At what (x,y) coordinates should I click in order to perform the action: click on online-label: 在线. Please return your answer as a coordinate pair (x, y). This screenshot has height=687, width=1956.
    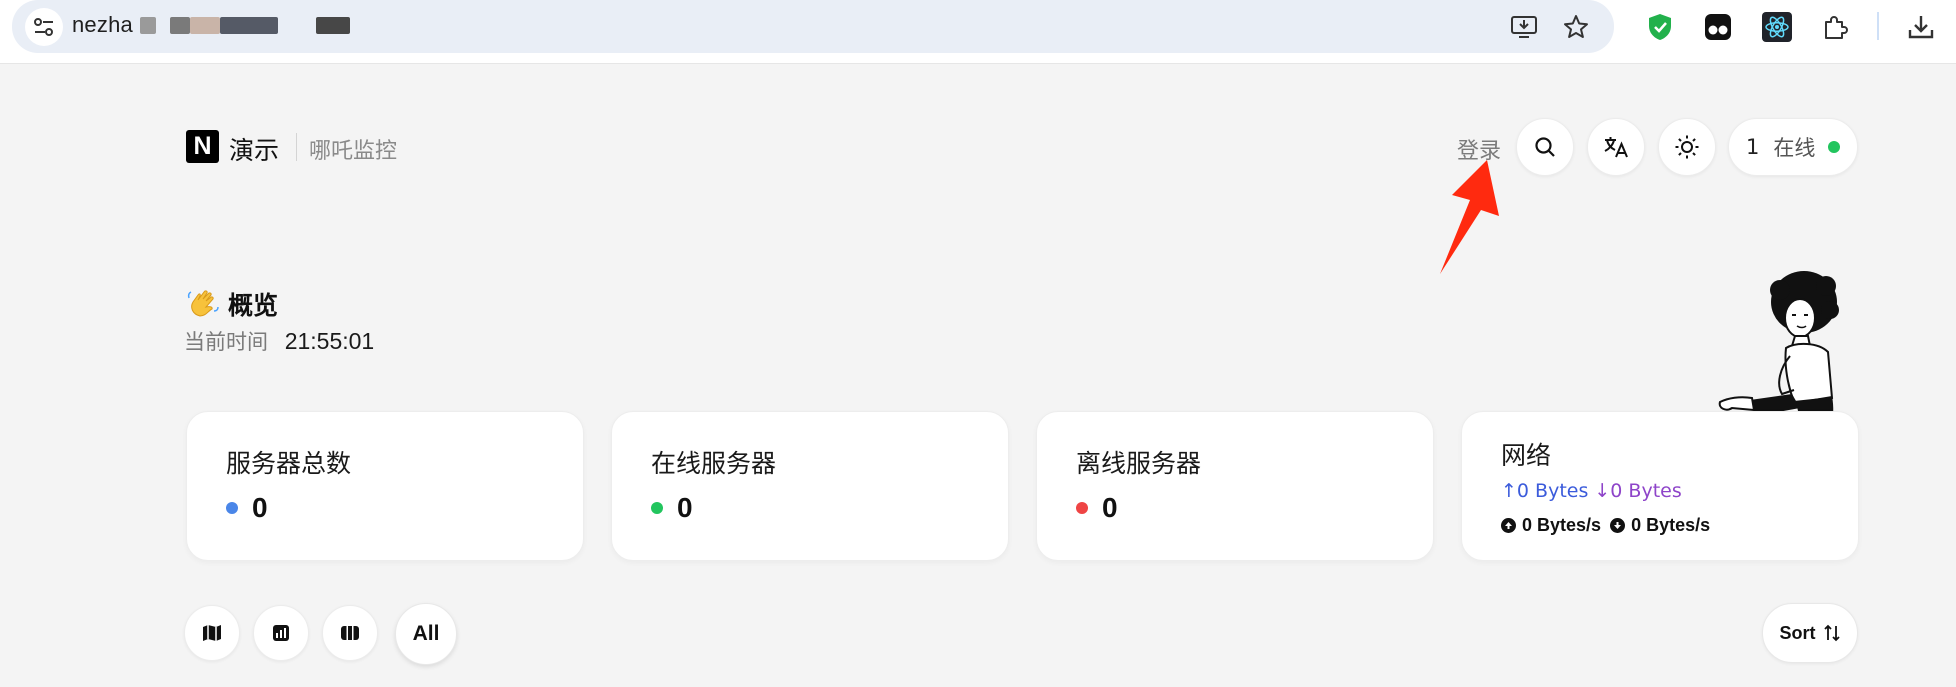
    Looking at the image, I should click on (1794, 148).